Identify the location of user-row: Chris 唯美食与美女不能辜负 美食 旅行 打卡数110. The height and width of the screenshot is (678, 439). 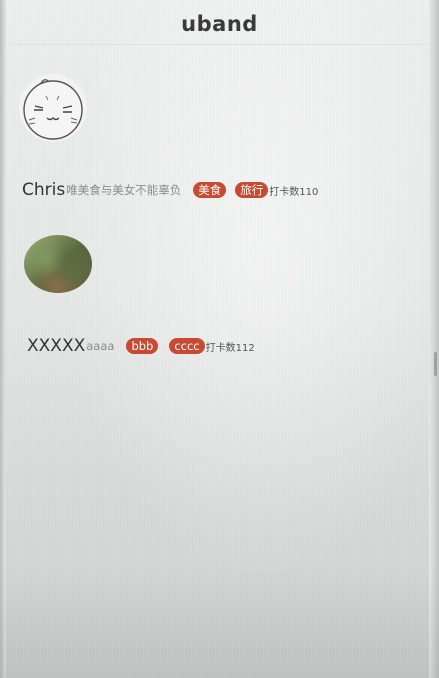
(170, 190).